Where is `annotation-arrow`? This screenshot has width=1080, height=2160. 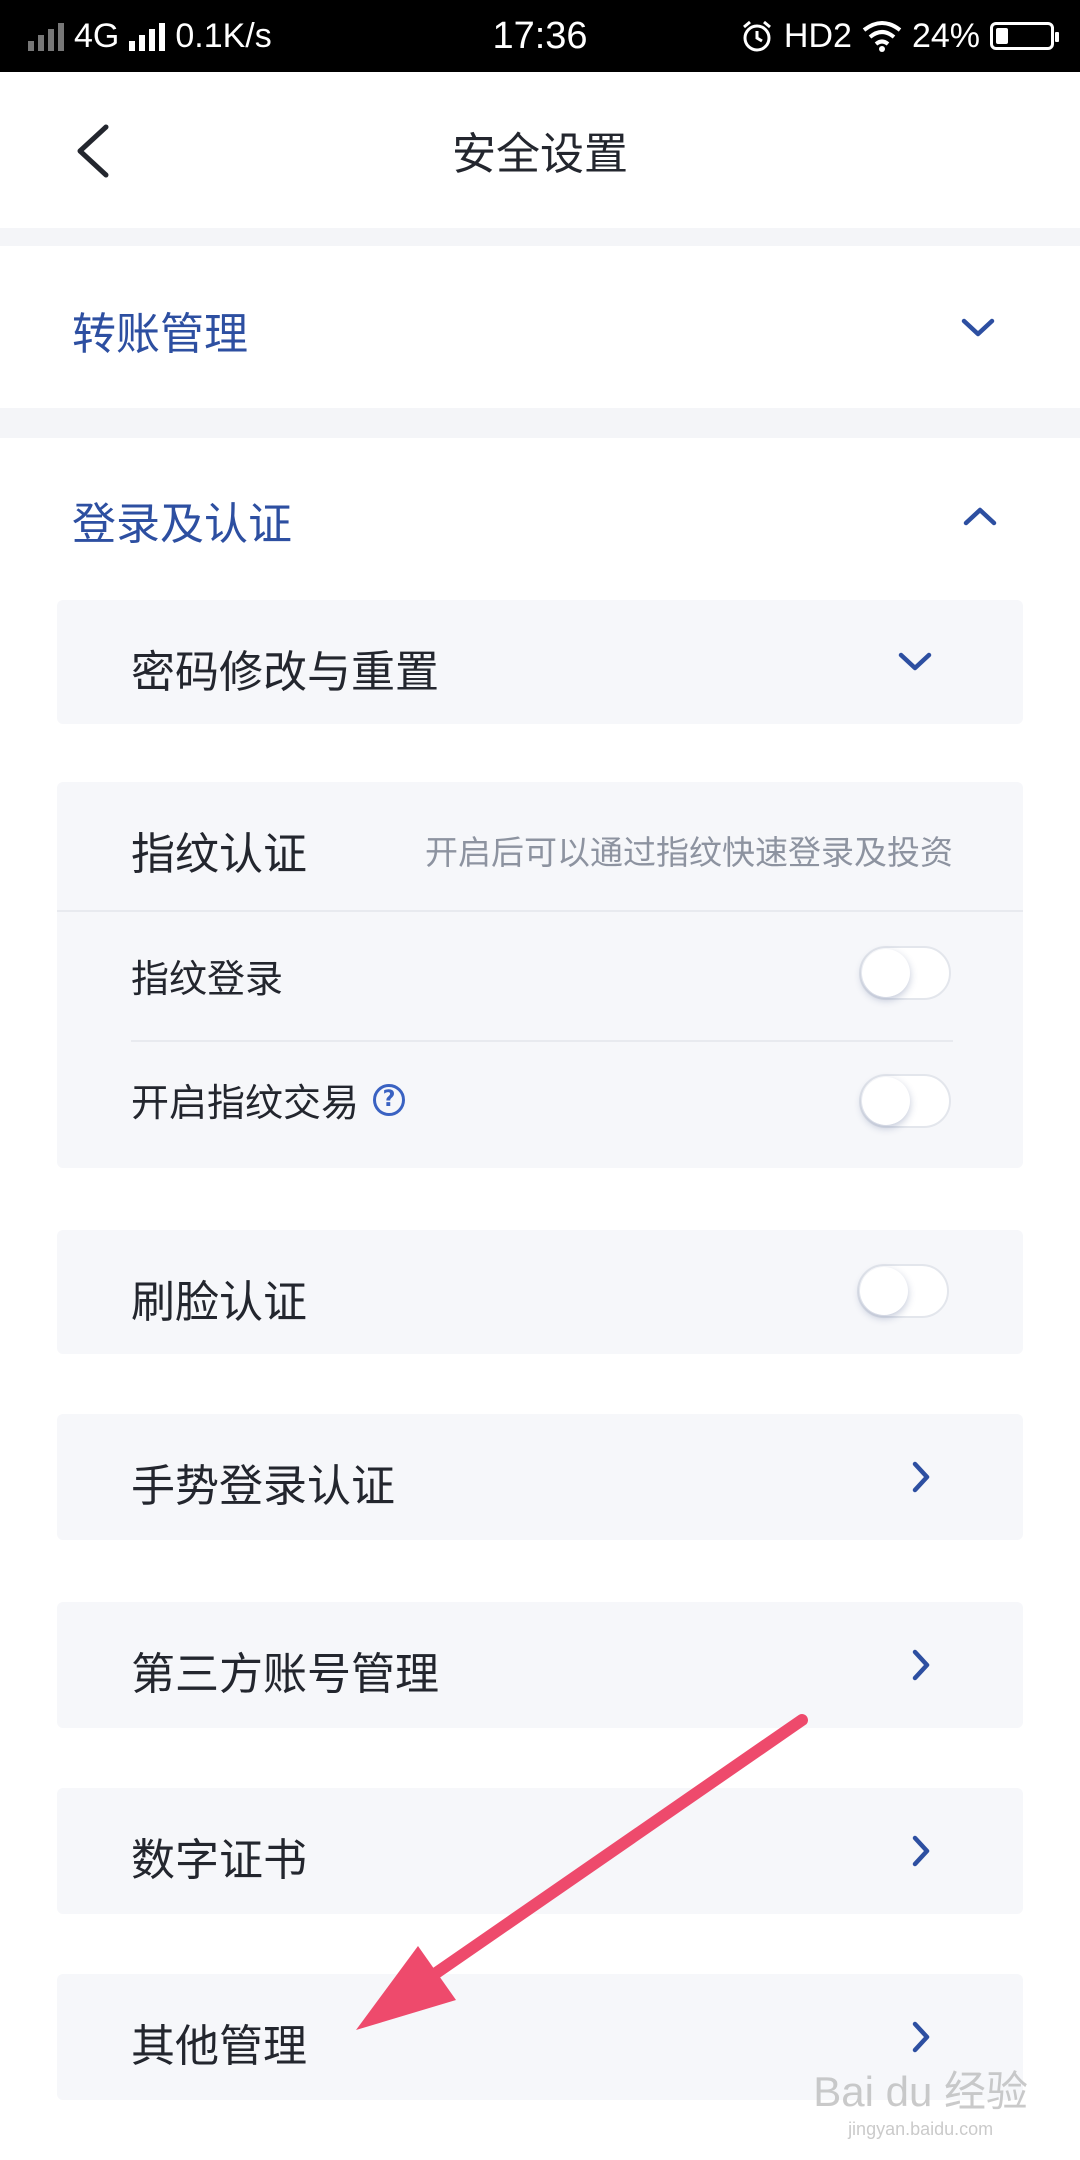
annotation-arrow is located at coordinates (582, 1872).